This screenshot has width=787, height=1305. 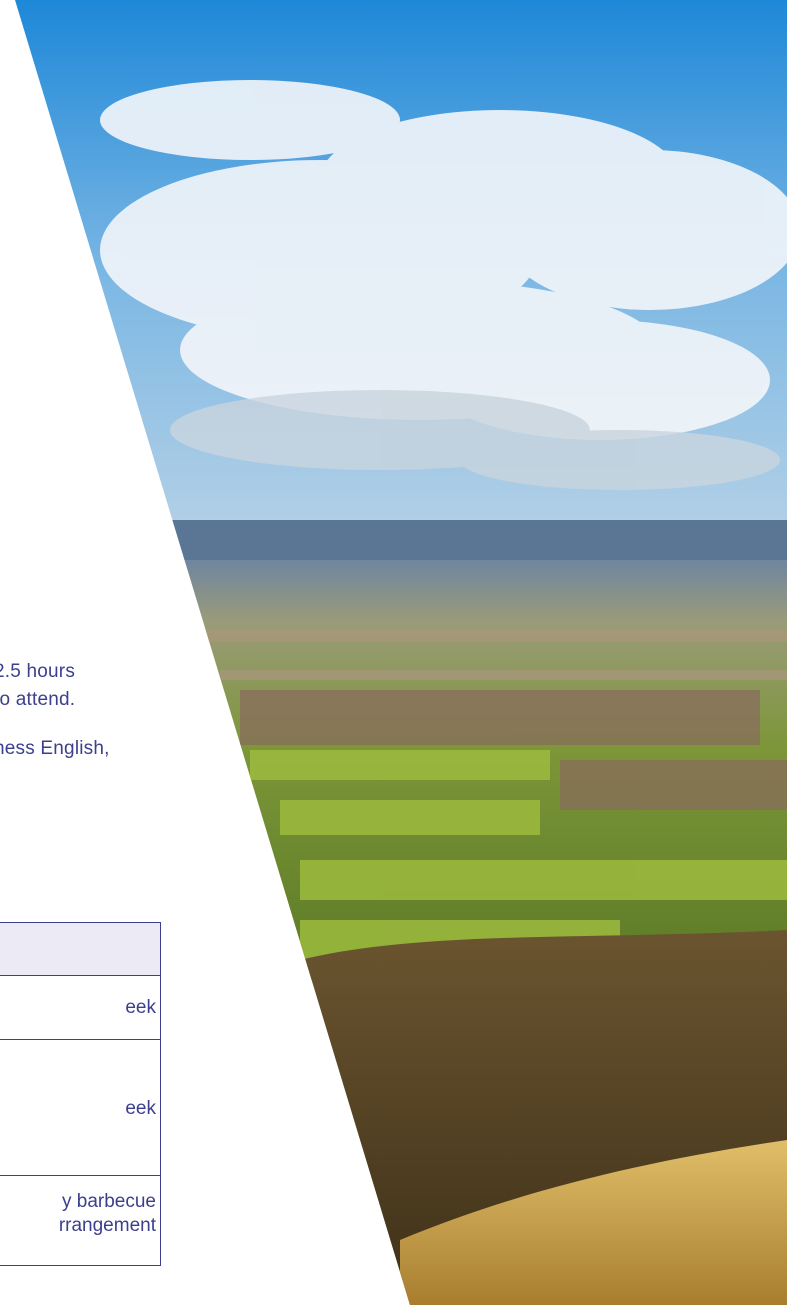 I want to click on table-cell-text: y barbecue, so click(x=108, y=1201).